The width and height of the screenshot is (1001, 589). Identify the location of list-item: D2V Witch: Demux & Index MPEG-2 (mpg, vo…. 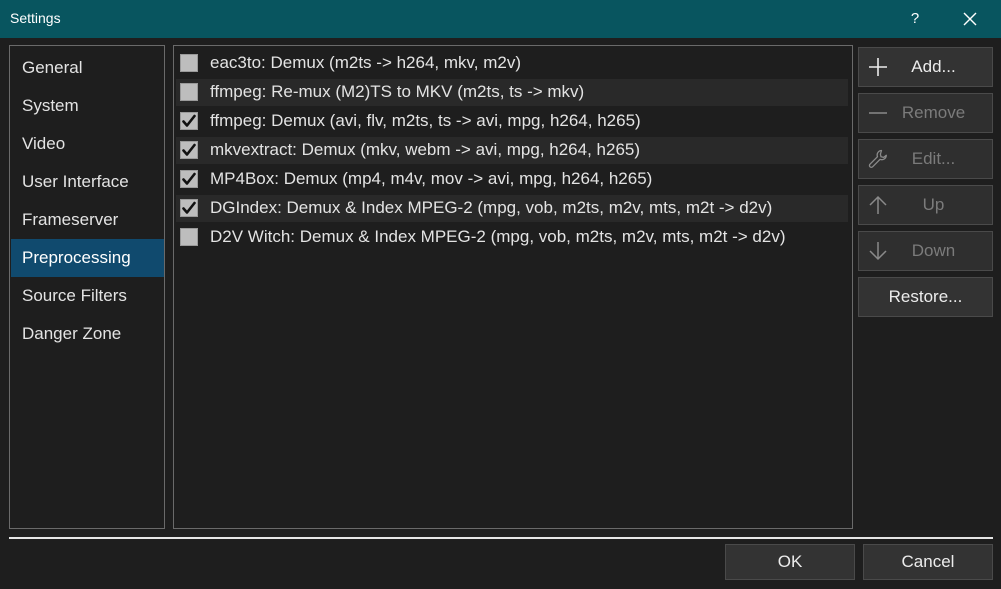
(512, 237).